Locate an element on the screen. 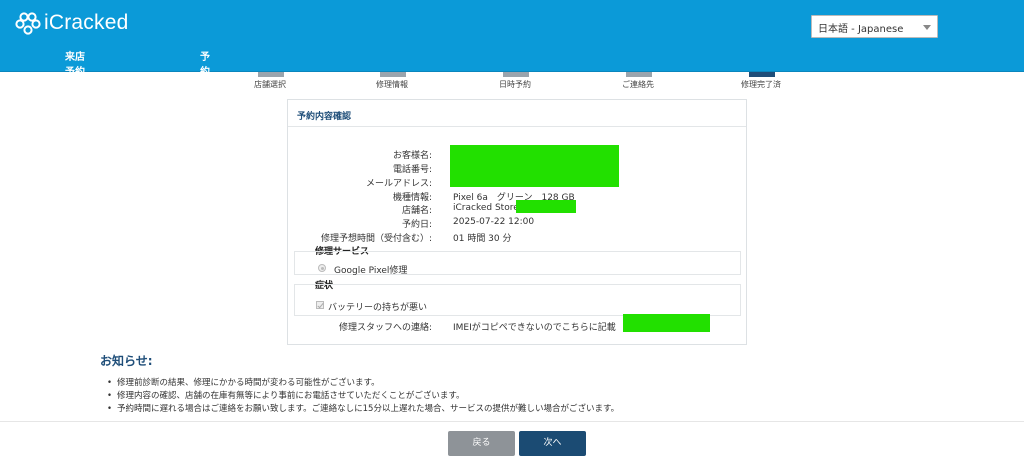  step-label-repair-info: 修理情報 is located at coordinates (392, 84).